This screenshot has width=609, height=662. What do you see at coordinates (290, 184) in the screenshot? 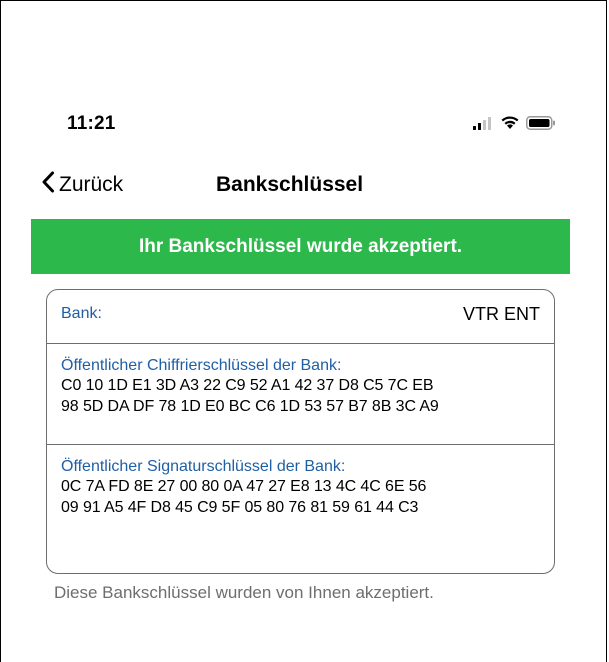
I see `page-title: Bankschlüssel` at bounding box center [290, 184].